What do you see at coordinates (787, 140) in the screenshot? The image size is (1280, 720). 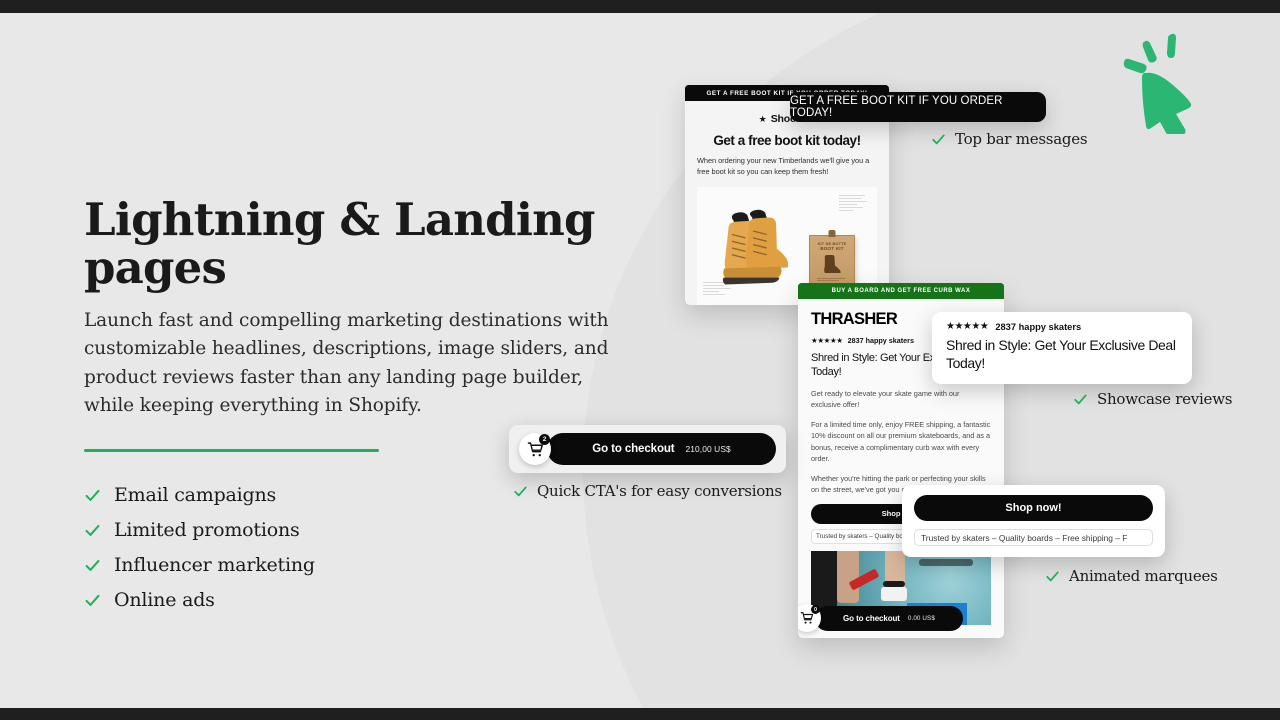 I see `shoe-card-heading: Get a free boot kit today!` at bounding box center [787, 140].